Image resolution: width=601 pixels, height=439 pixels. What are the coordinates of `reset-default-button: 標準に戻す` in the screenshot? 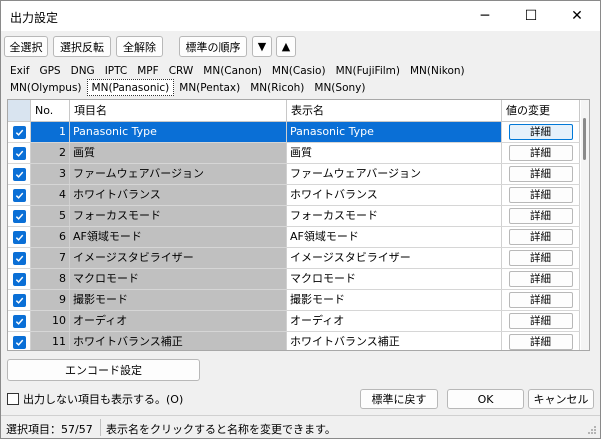 It's located at (399, 399).